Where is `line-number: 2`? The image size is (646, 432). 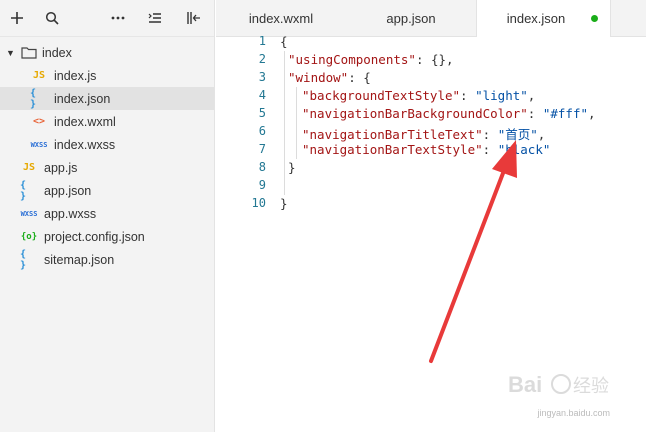 line-number: 2 is located at coordinates (262, 59).